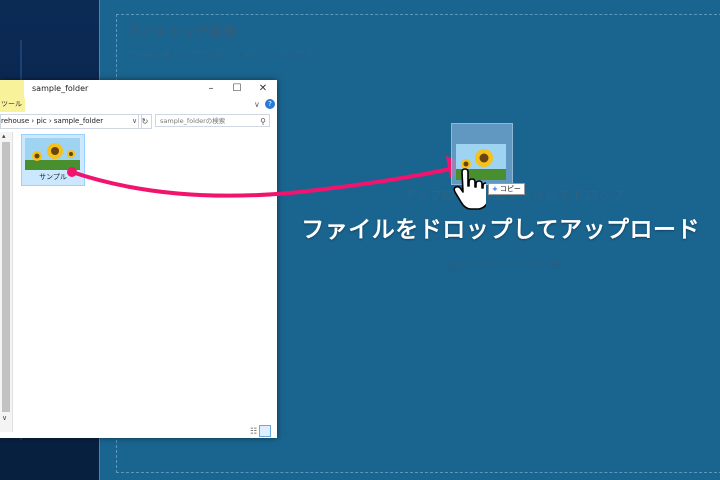 Image resolution: width=720 pixels, height=480 pixels. What do you see at coordinates (495, 189) in the screenshot?
I see `plus-icon: +` at bounding box center [495, 189].